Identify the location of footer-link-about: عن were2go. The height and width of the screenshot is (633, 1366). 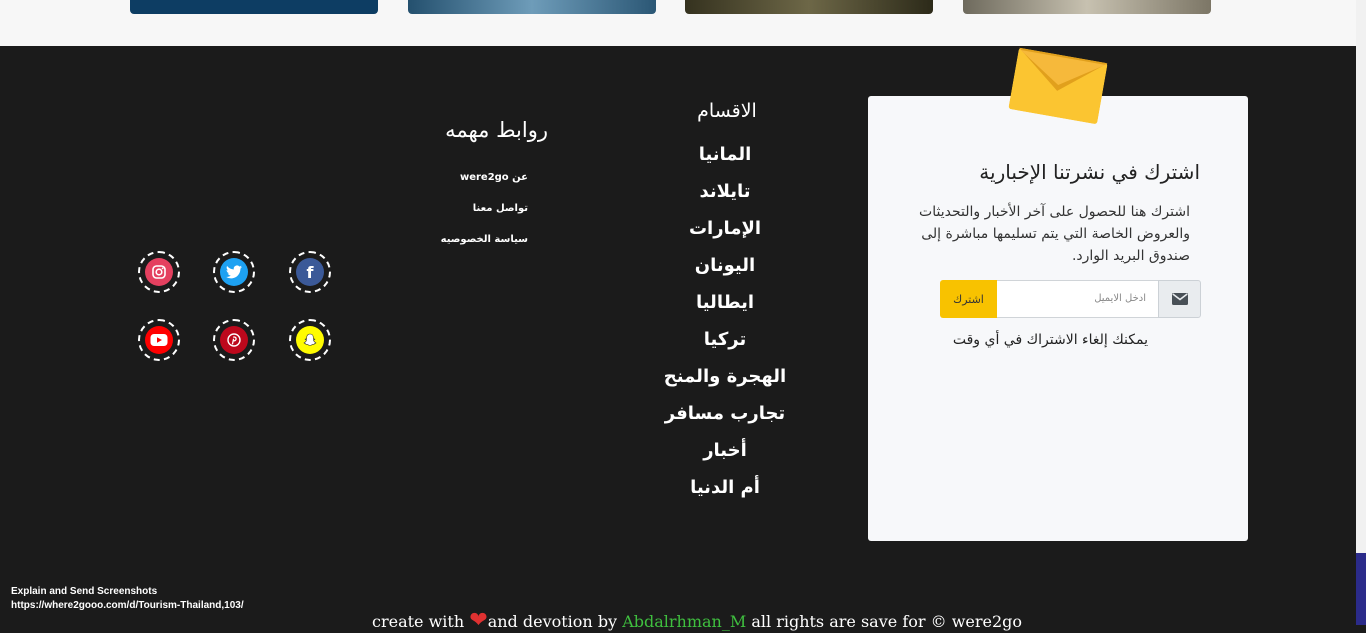
(464, 185).